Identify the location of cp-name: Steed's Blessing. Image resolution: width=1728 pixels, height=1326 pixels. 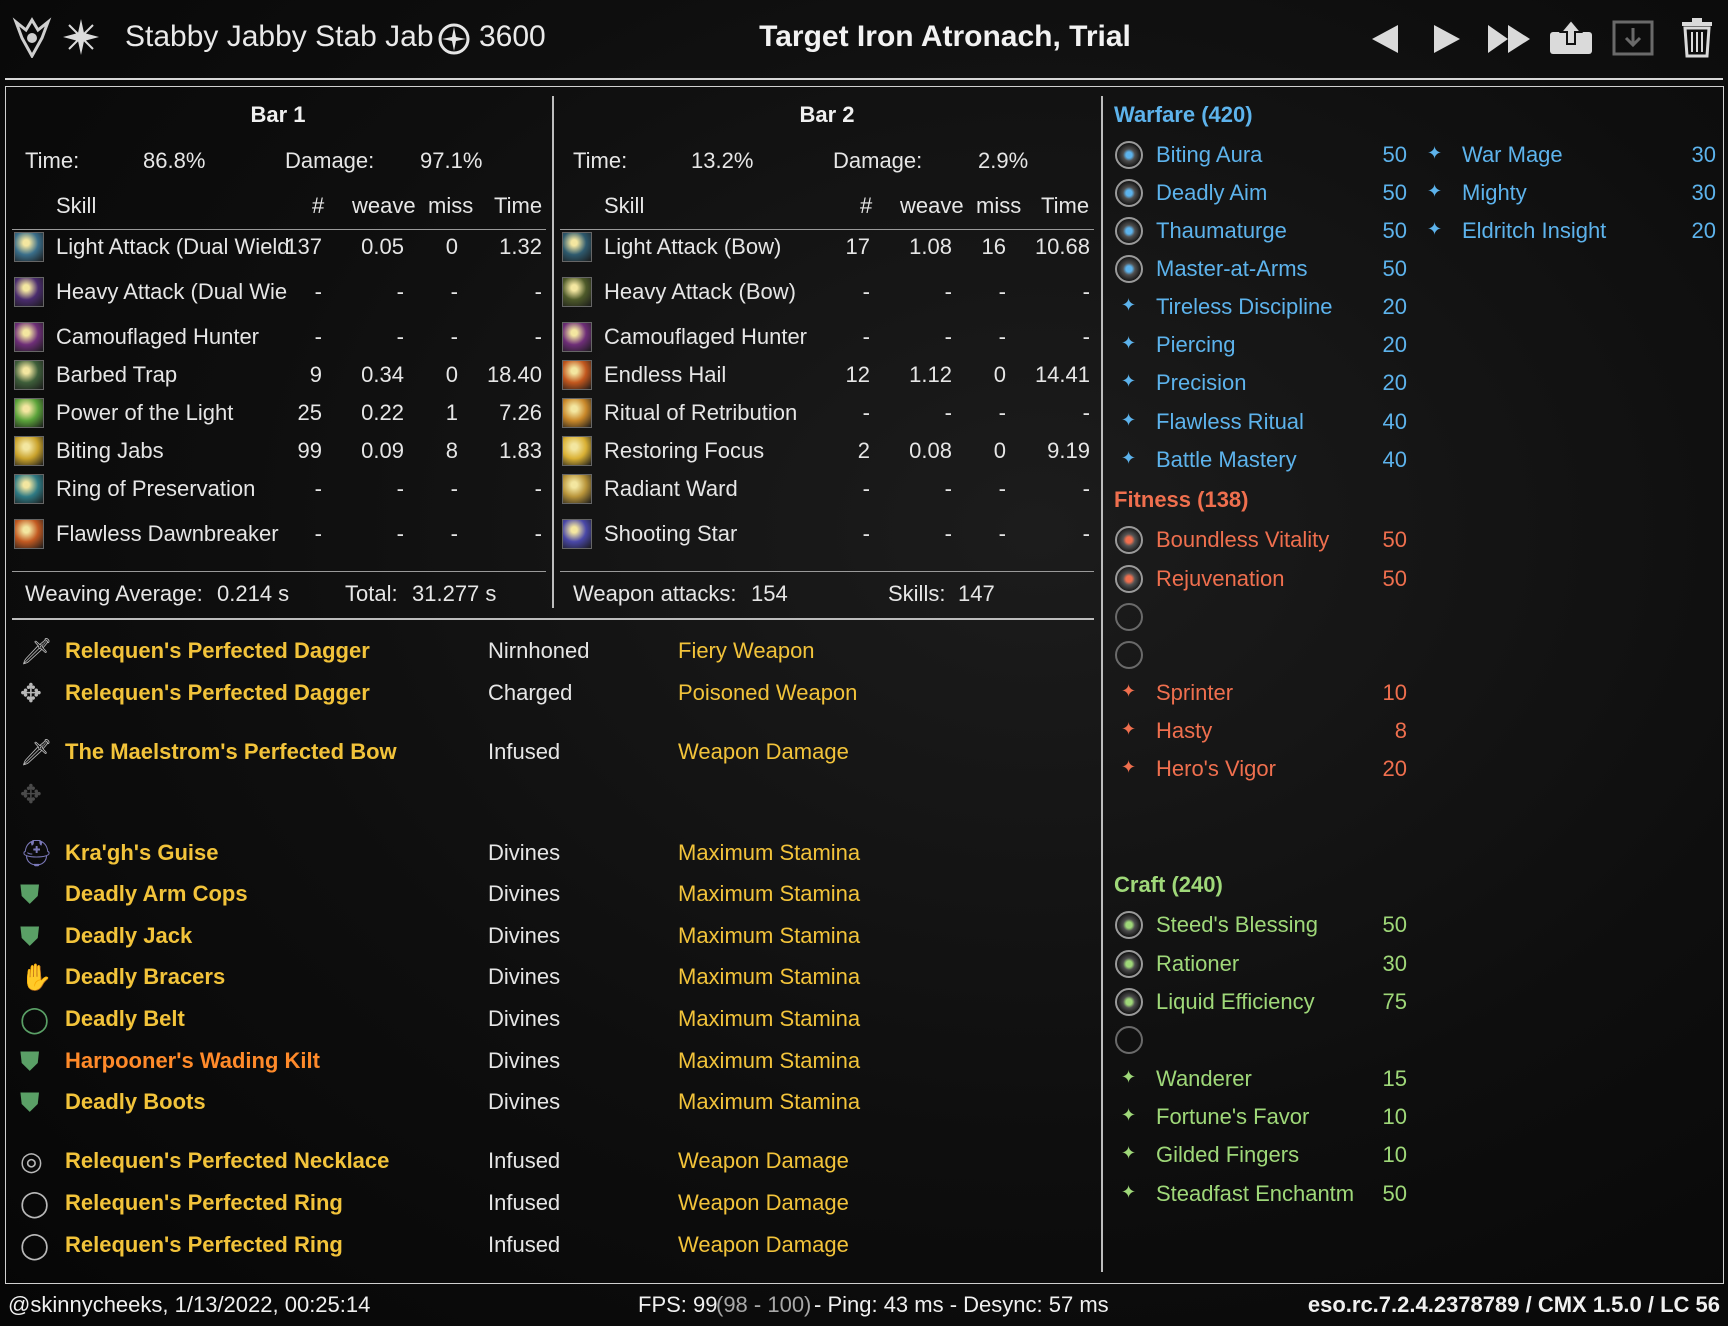
(1237, 924).